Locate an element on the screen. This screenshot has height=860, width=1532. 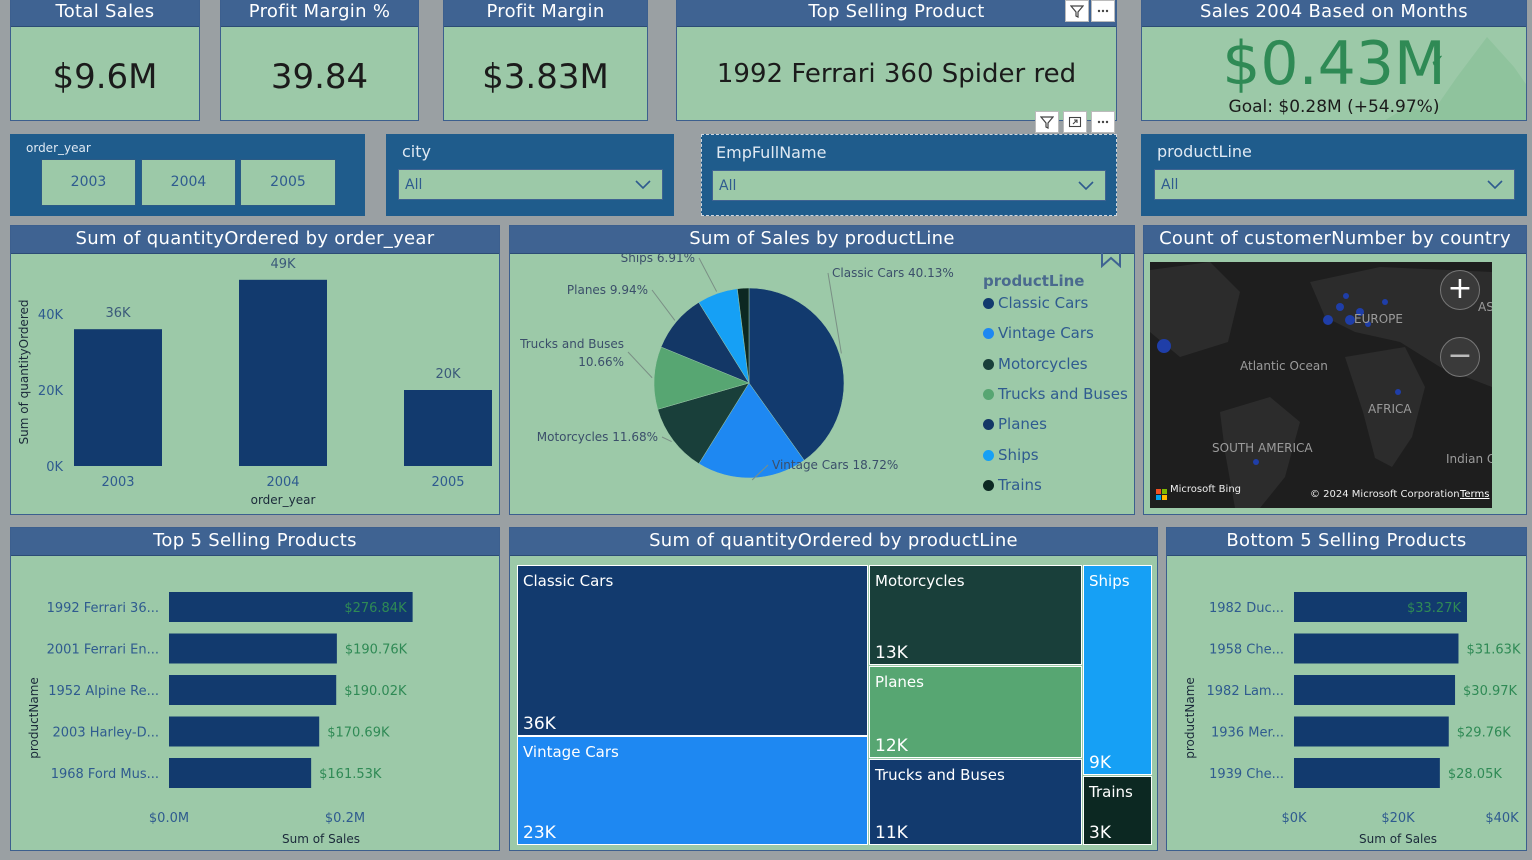
bar-2004 is located at coordinates (283, 372).